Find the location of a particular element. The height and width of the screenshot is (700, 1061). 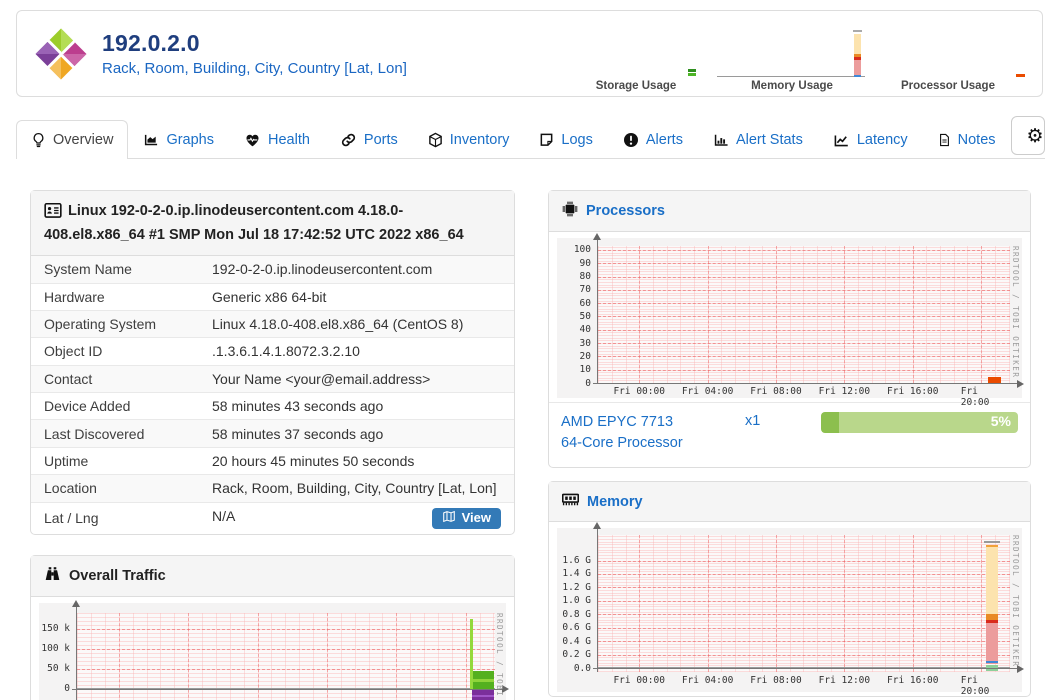

mini-graph-label: Storage Usage is located at coordinates (636, 86).